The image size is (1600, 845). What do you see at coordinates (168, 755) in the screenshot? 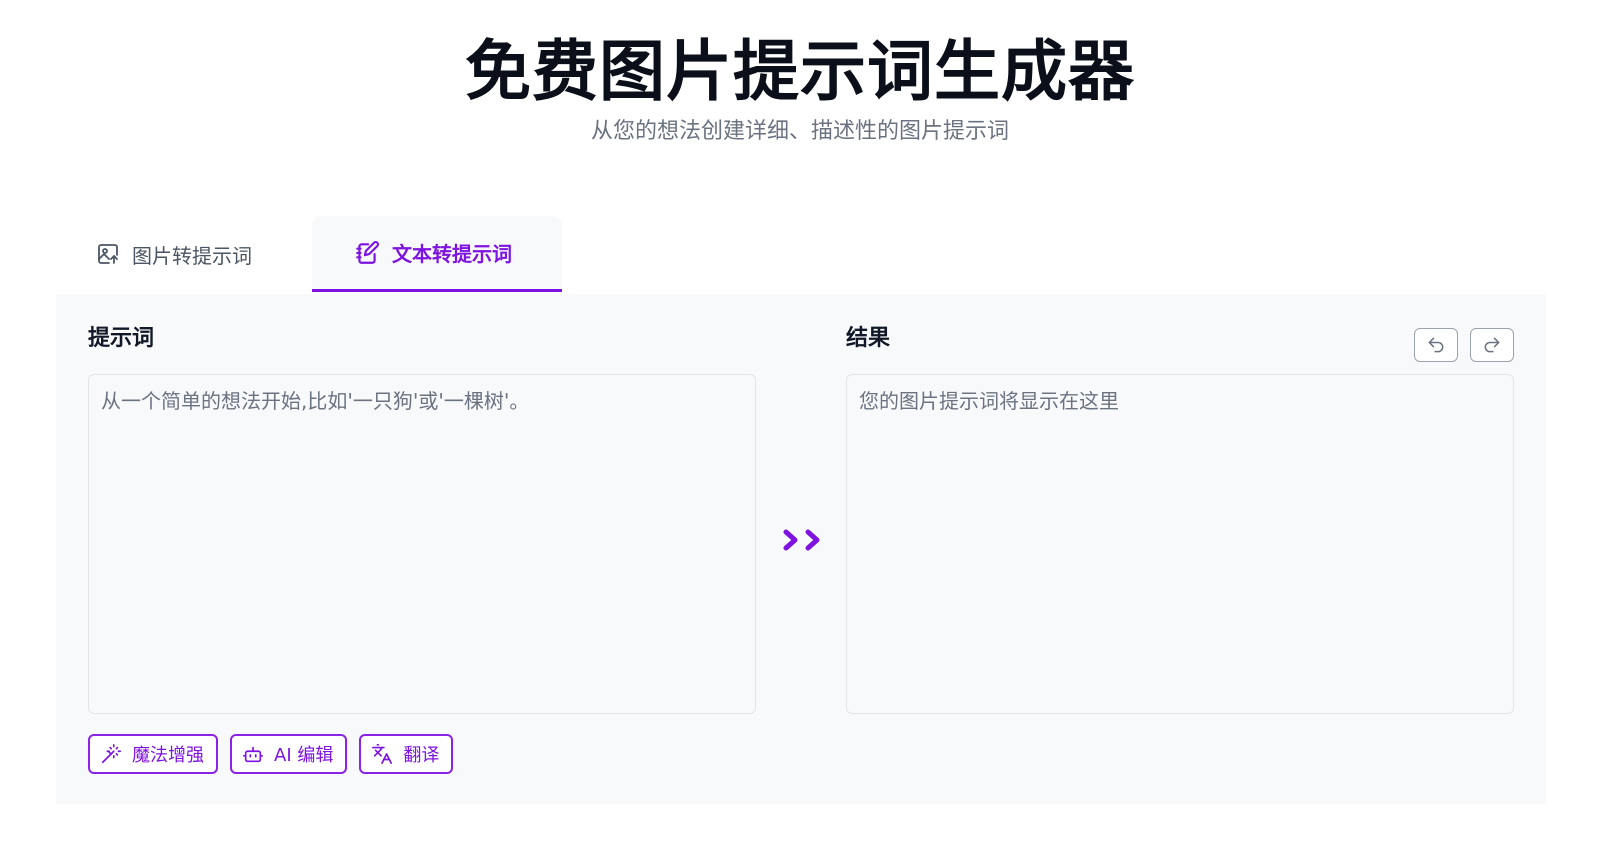
I see `magic-enhance-label: 魔法增强` at bounding box center [168, 755].